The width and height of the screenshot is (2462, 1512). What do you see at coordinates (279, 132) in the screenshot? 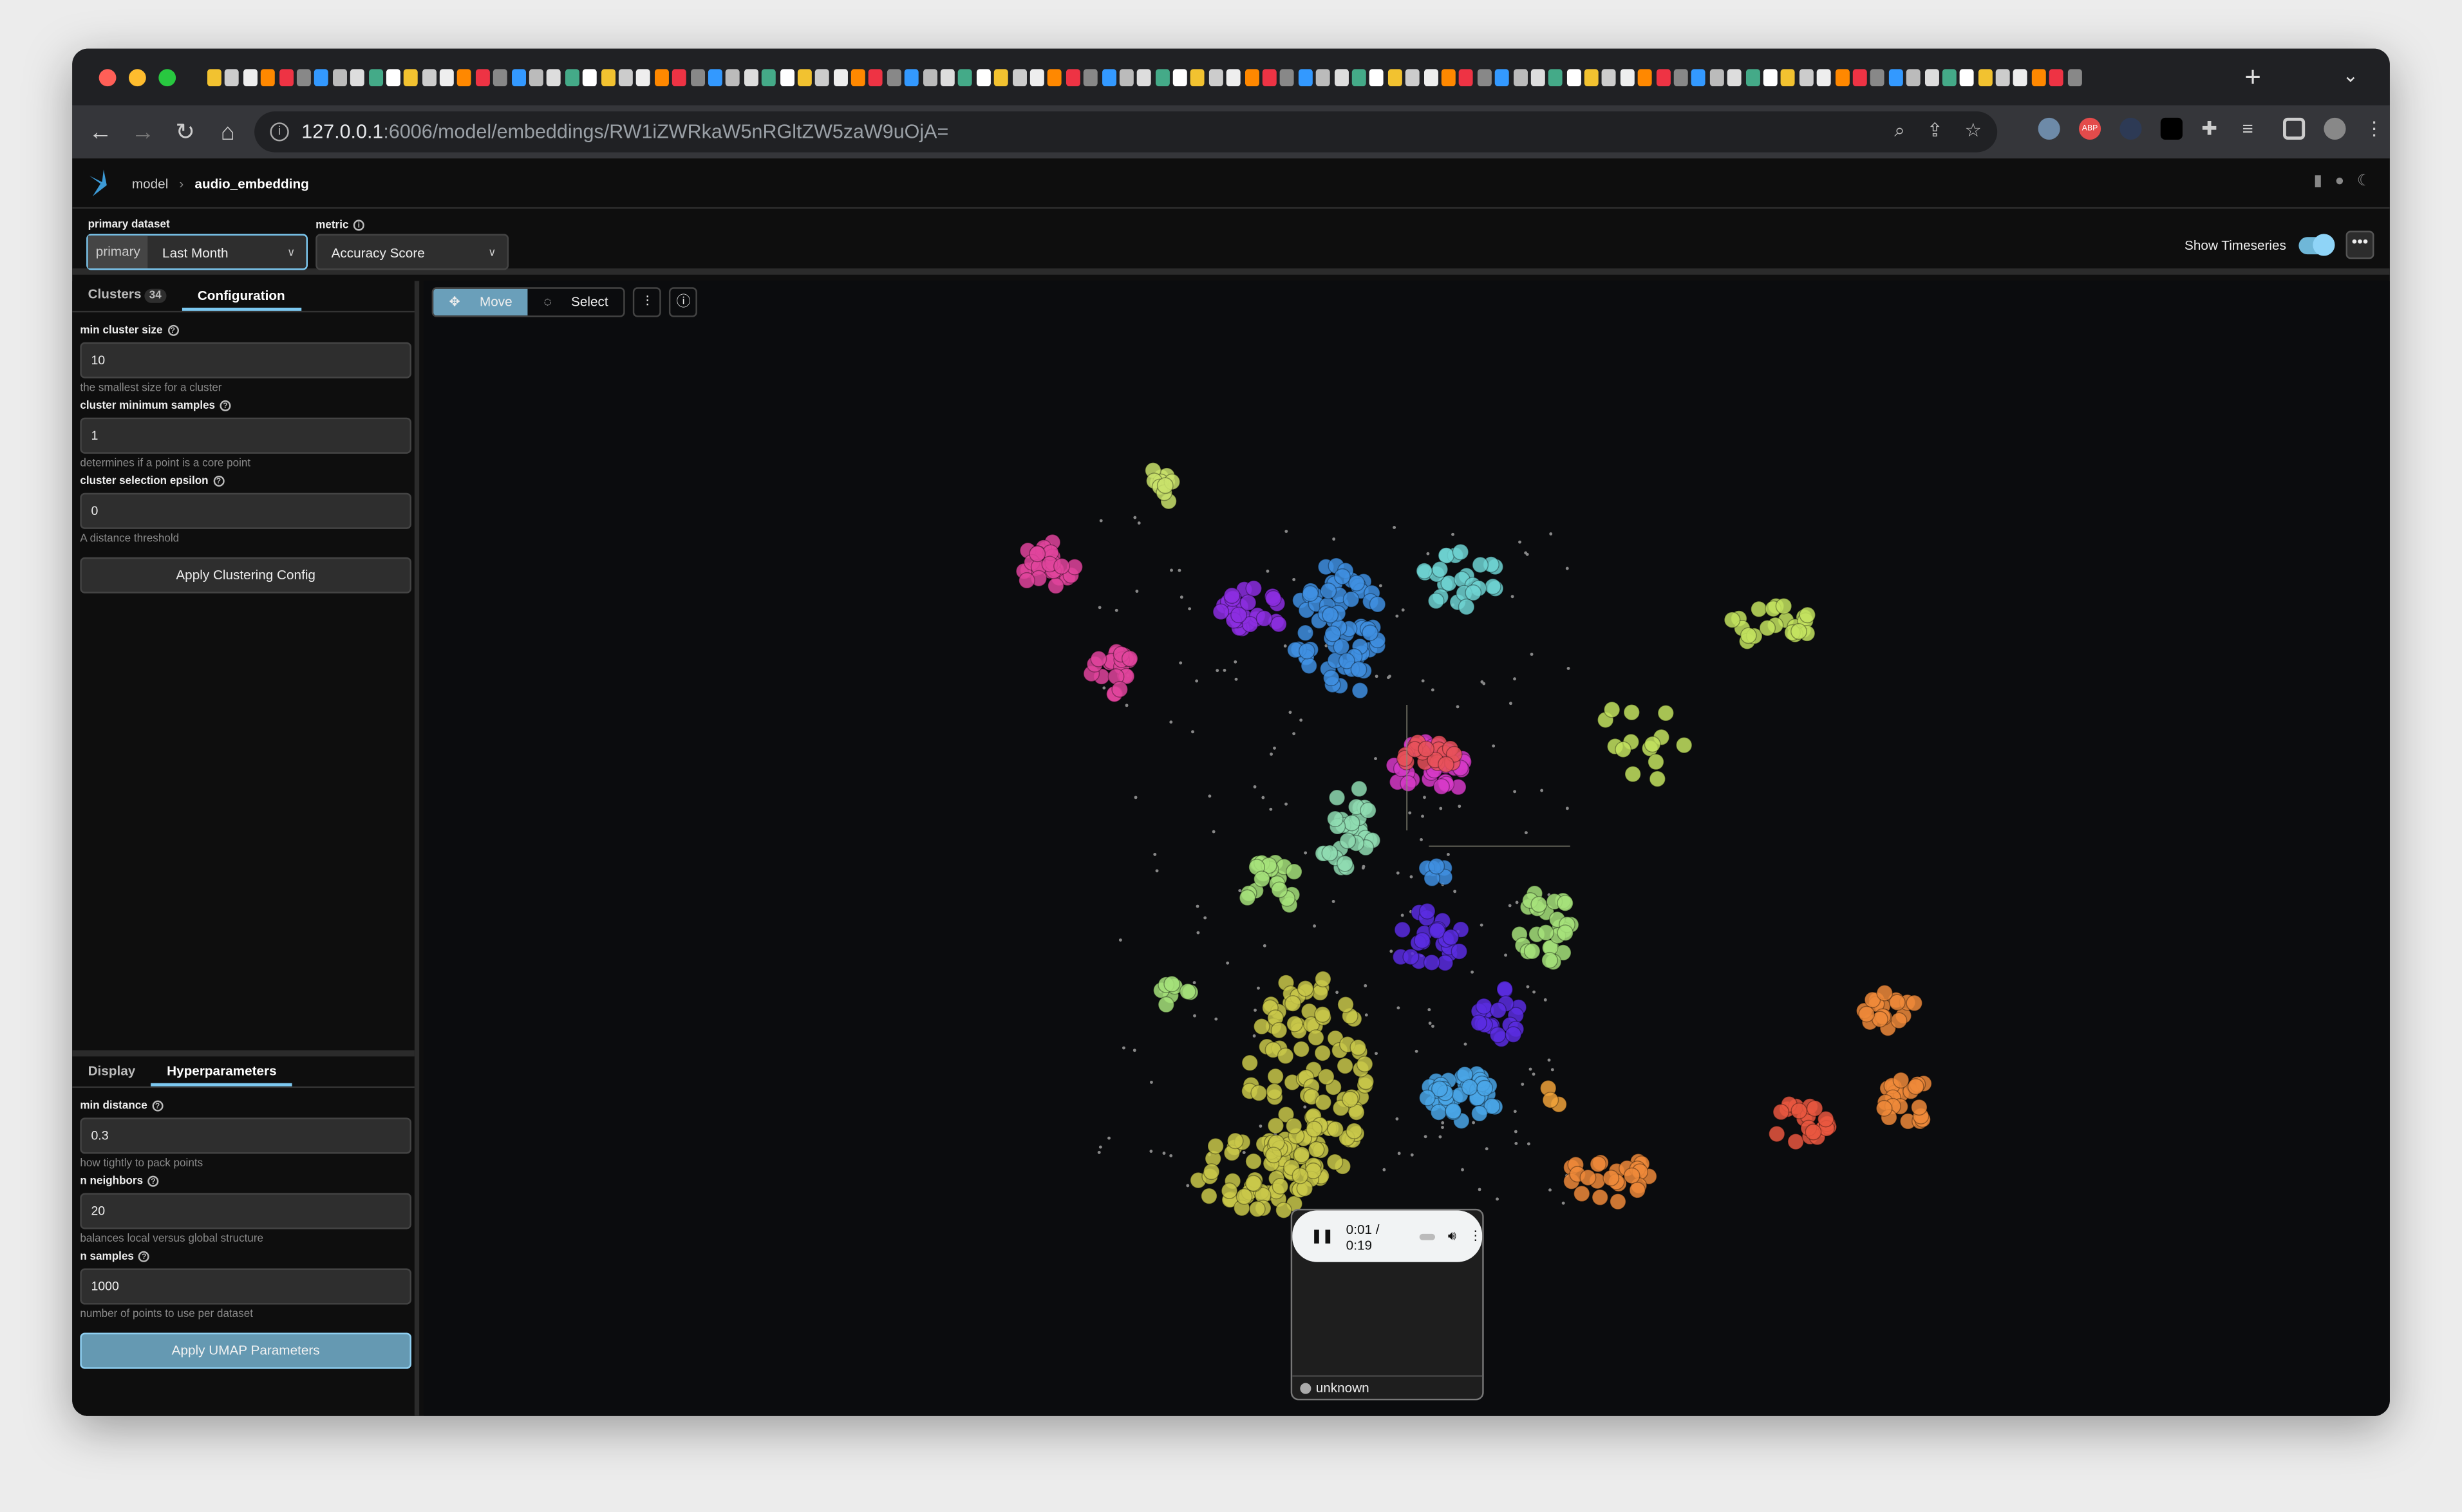
I see `site-info-icon: i` at bounding box center [279, 132].